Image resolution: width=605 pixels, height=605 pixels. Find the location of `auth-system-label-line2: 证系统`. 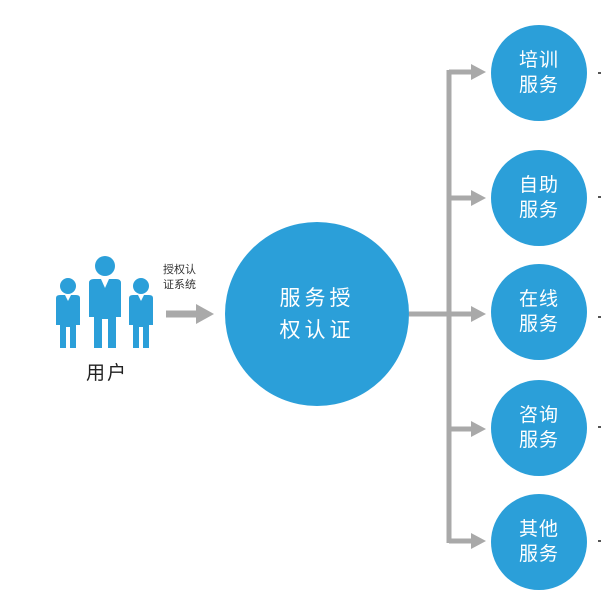

auth-system-label-line2: 证系统 is located at coordinates (179, 284).